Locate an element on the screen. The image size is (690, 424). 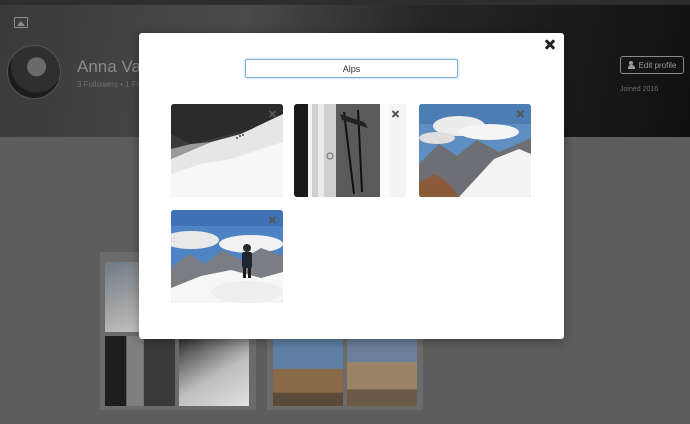
photo-ice-axes-image is located at coordinates (350, 150).